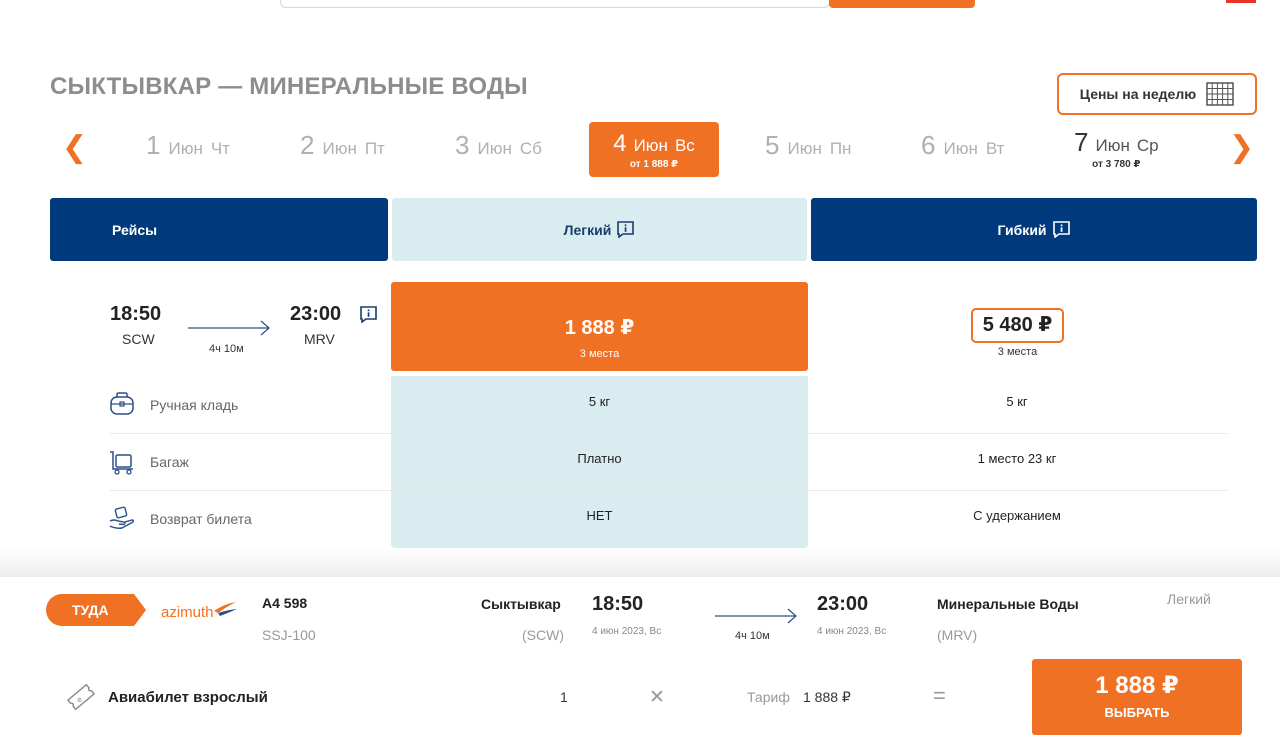 The width and height of the screenshot is (1280, 737). I want to click on search-input-edge, so click(555, 4).